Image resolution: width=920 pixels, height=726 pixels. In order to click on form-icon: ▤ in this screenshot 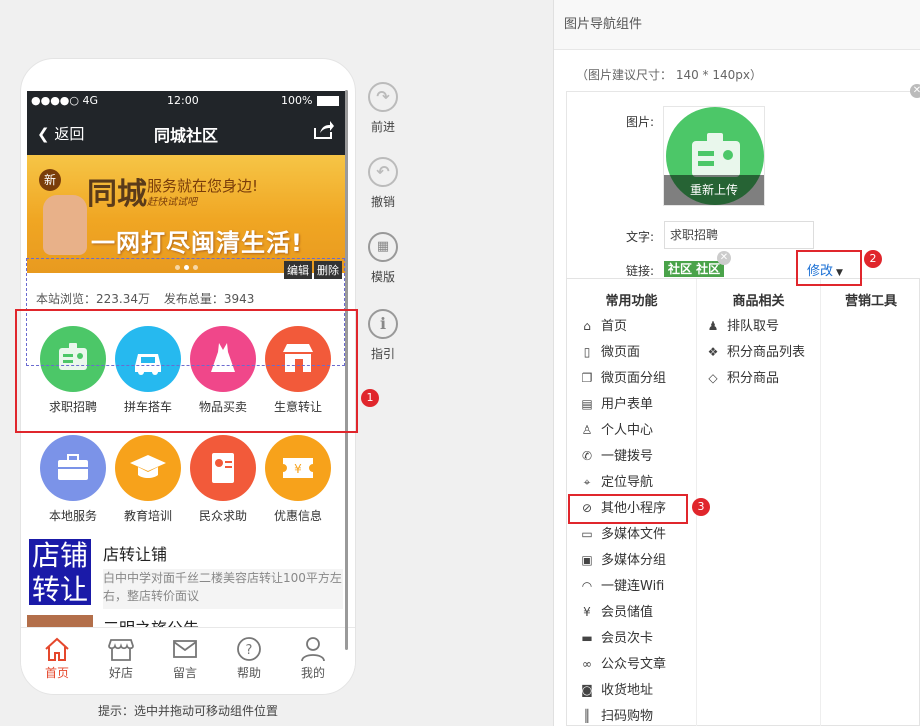, I will do `click(587, 404)`.